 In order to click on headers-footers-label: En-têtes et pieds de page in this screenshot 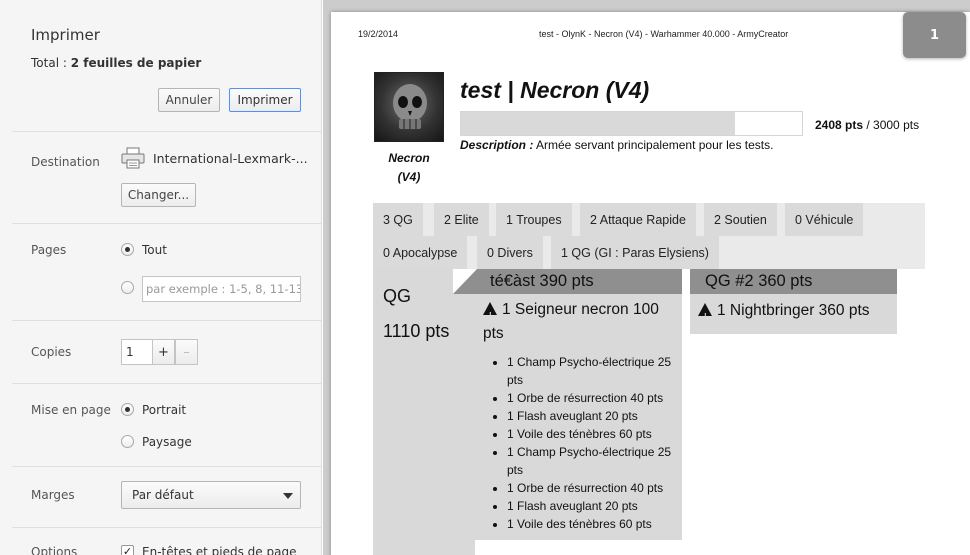, I will do `click(219, 550)`.